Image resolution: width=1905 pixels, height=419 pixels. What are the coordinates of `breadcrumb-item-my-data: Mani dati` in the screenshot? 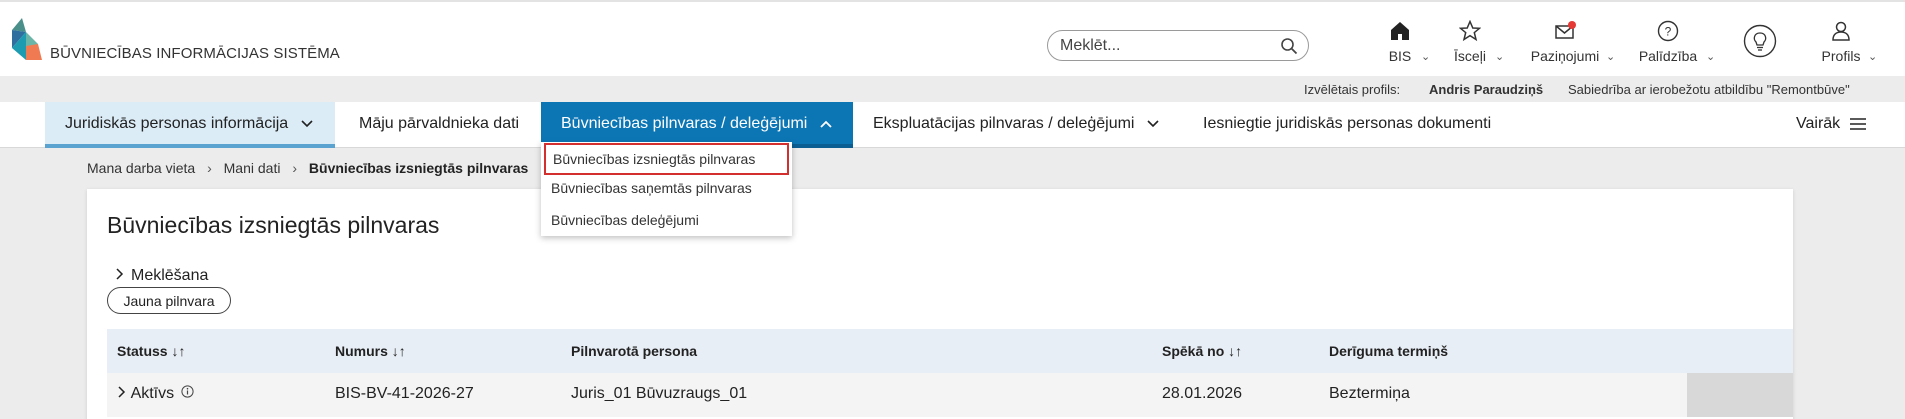 It's located at (252, 168).